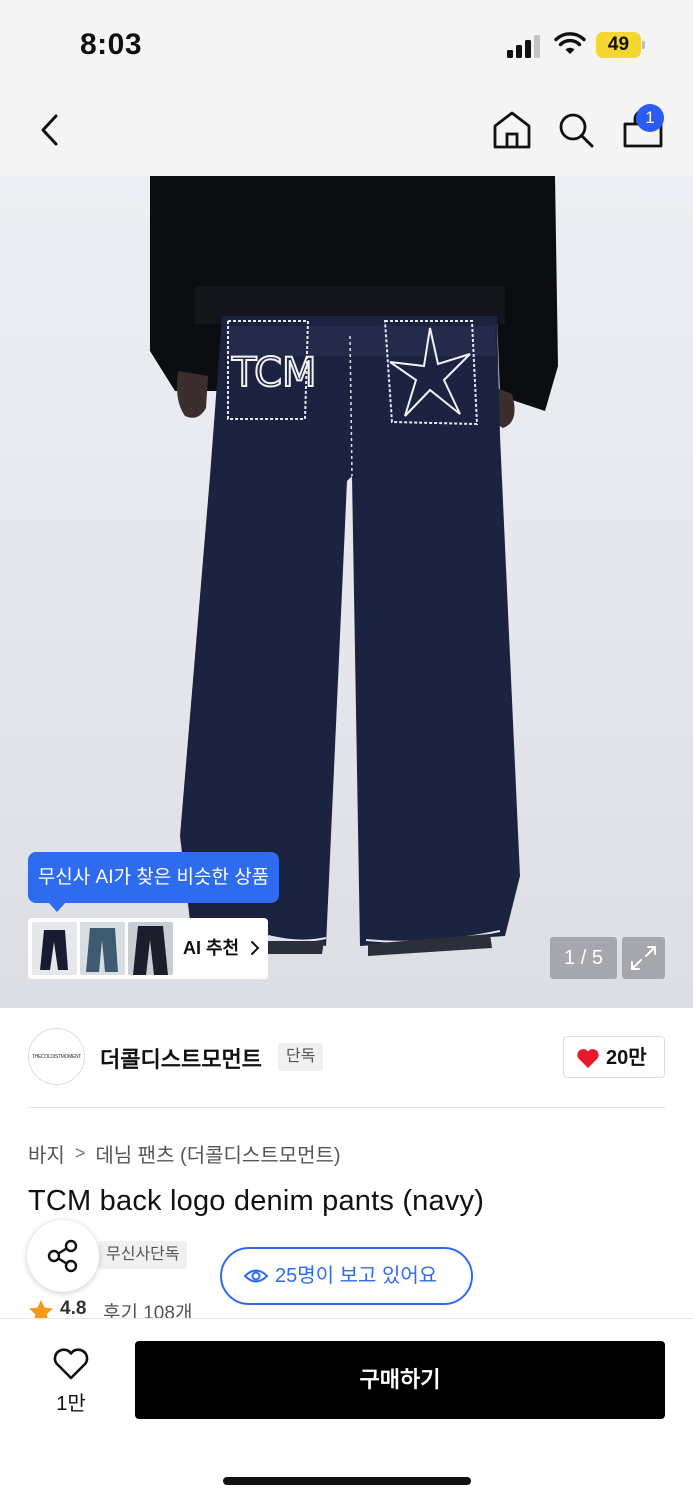 The width and height of the screenshot is (693, 1500). I want to click on brand-logo: THECOLDISTMOMENT, so click(56, 1056).